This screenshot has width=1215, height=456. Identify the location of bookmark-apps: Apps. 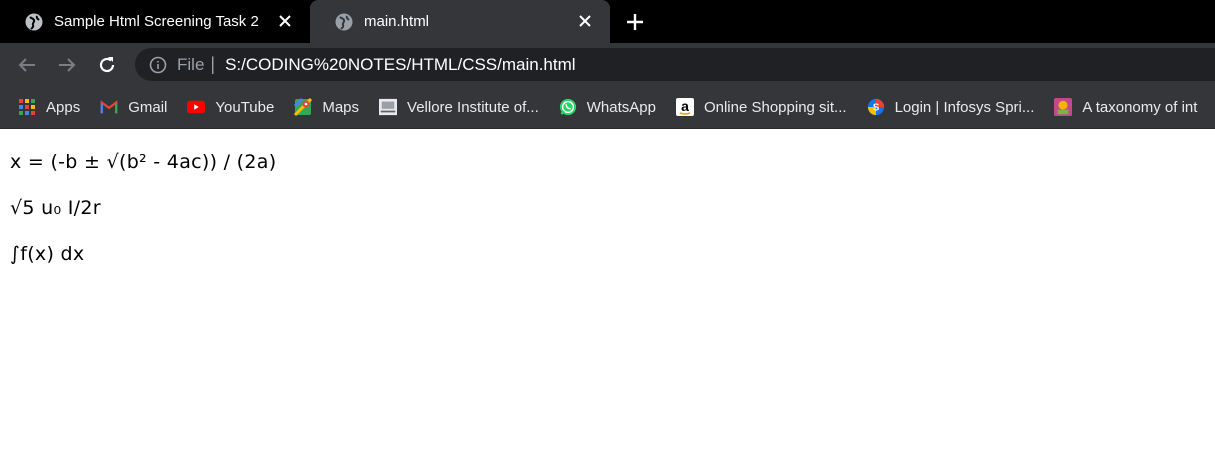
(49, 107).